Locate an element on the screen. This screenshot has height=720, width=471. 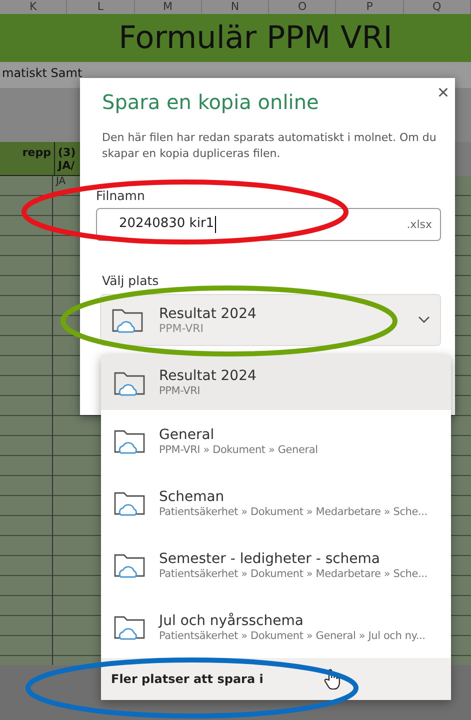
location-option: General PPM-VRI » Dokument » General is located at coordinates (276, 441).